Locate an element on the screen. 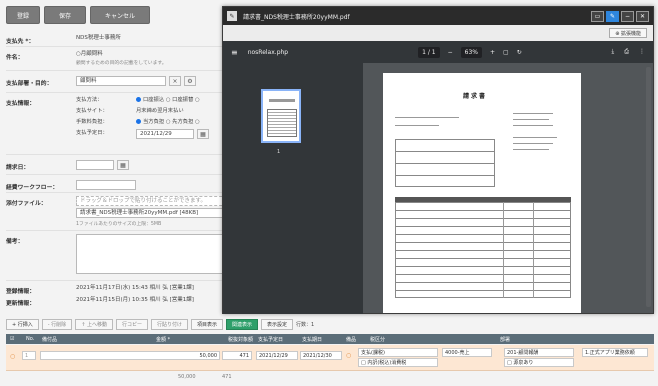 The width and height of the screenshot is (658, 386). file-label: 添付ファイル： is located at coordinates (26, 204).